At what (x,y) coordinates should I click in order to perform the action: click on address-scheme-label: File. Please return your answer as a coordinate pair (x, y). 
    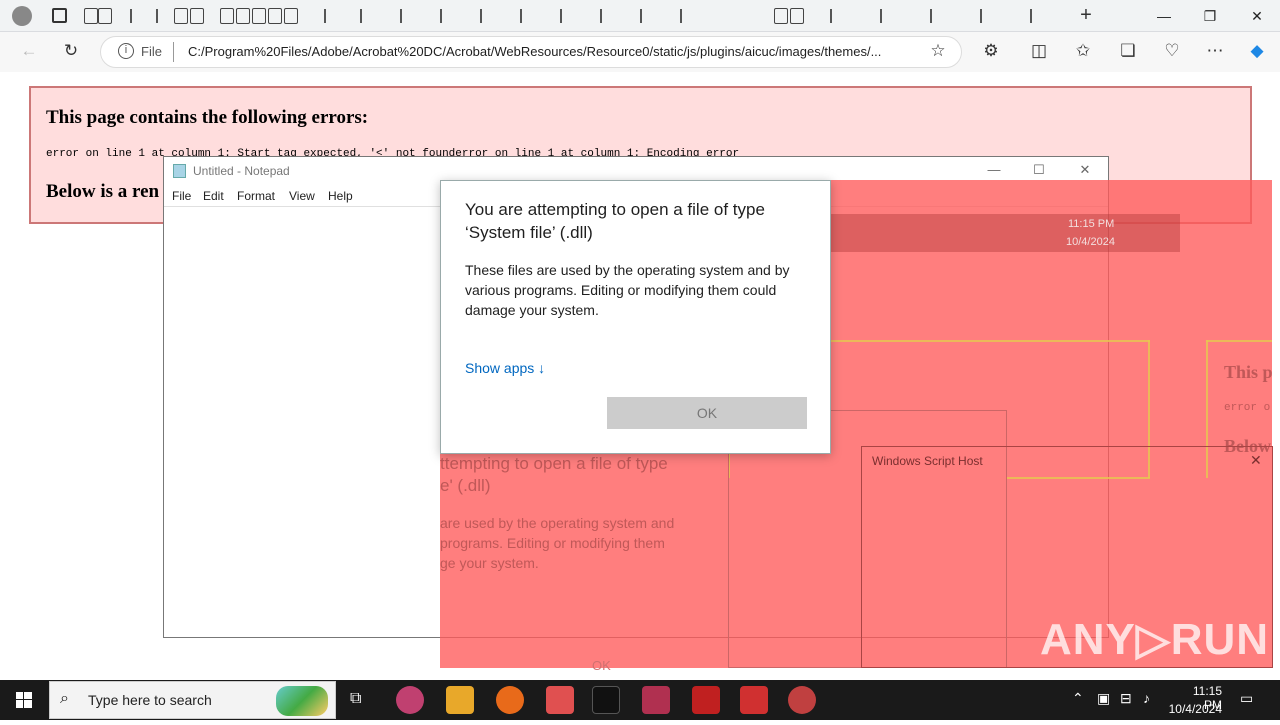
    Looking at the image, I should click on (151, 51).